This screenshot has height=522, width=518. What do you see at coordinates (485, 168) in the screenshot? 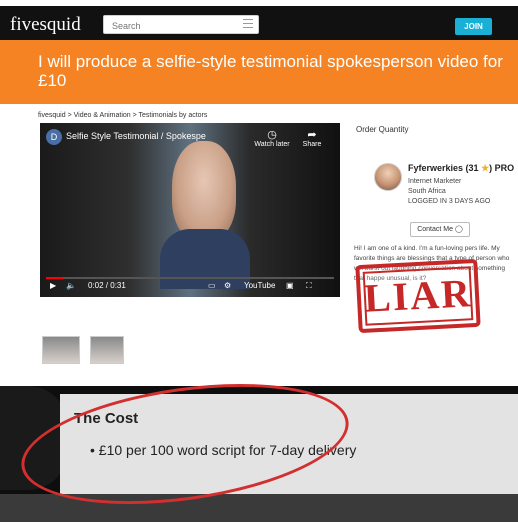
I see `star-icon: ★` at bounding box center [485, 168].